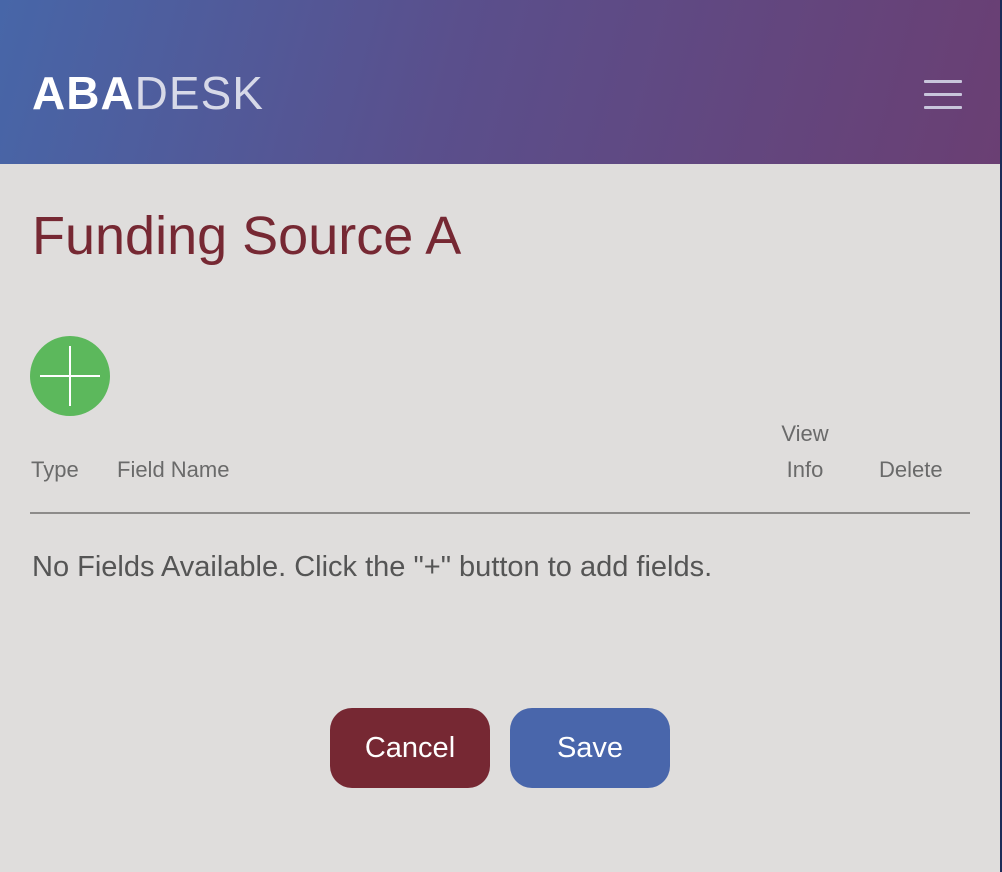  Describe the element at coordinates (911, 469) in the screenshot. I see `column-header-delete: Delete` at that location.